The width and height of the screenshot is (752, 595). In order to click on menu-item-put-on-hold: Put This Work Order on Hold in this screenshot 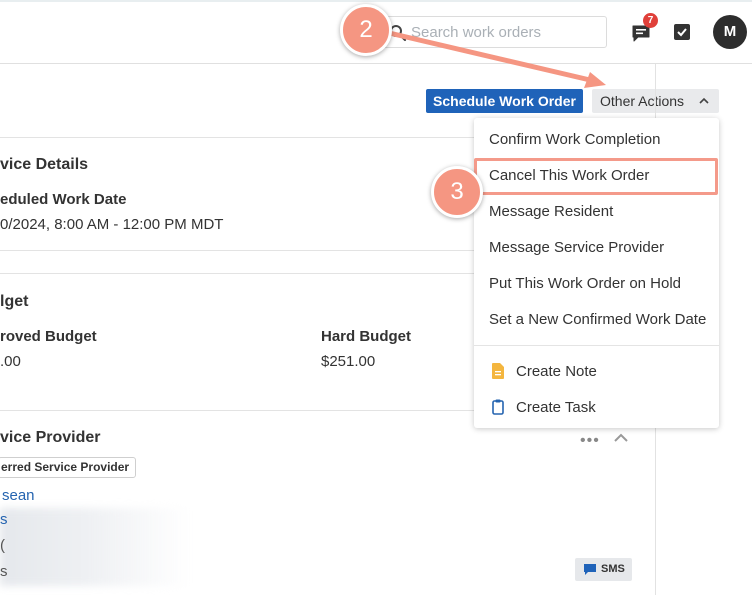, I will do `click(585, 283)`.